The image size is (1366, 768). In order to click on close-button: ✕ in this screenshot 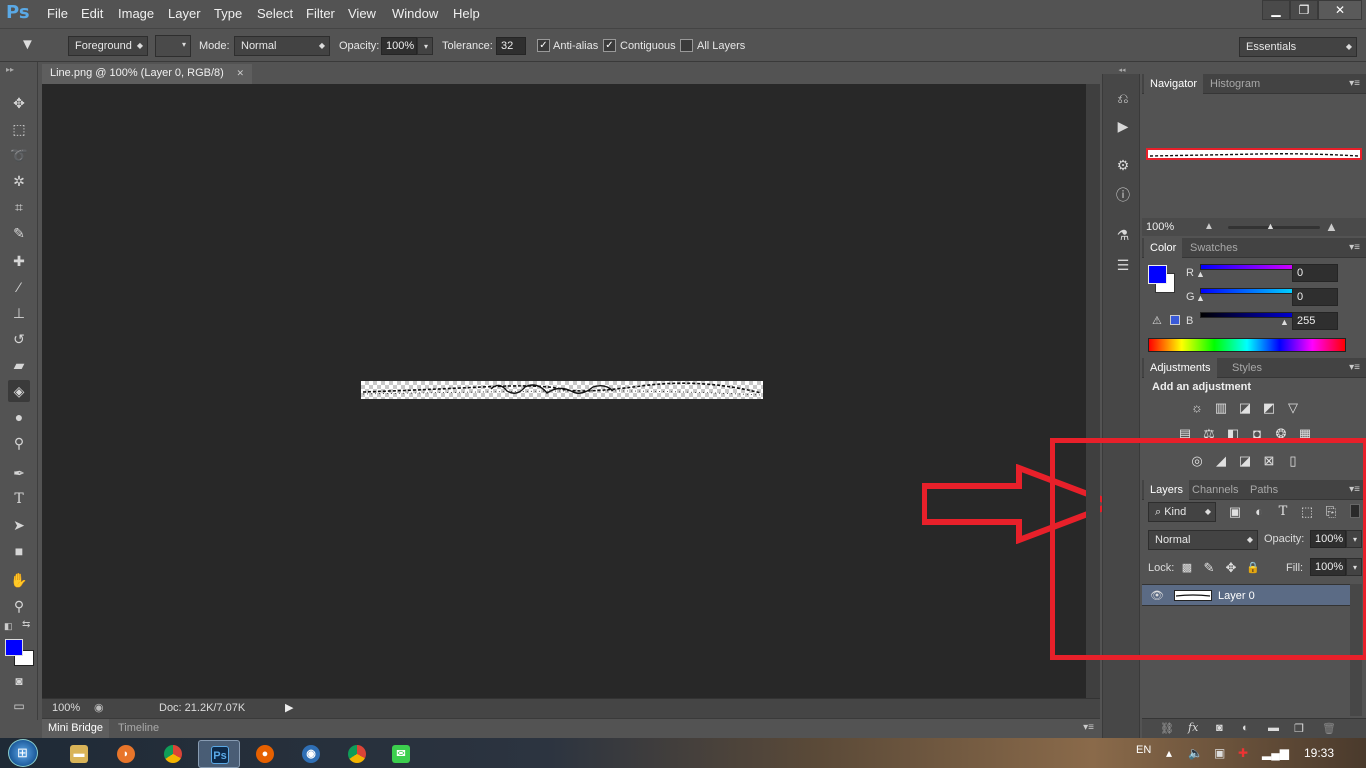, I will do `click(1340, 10)`.